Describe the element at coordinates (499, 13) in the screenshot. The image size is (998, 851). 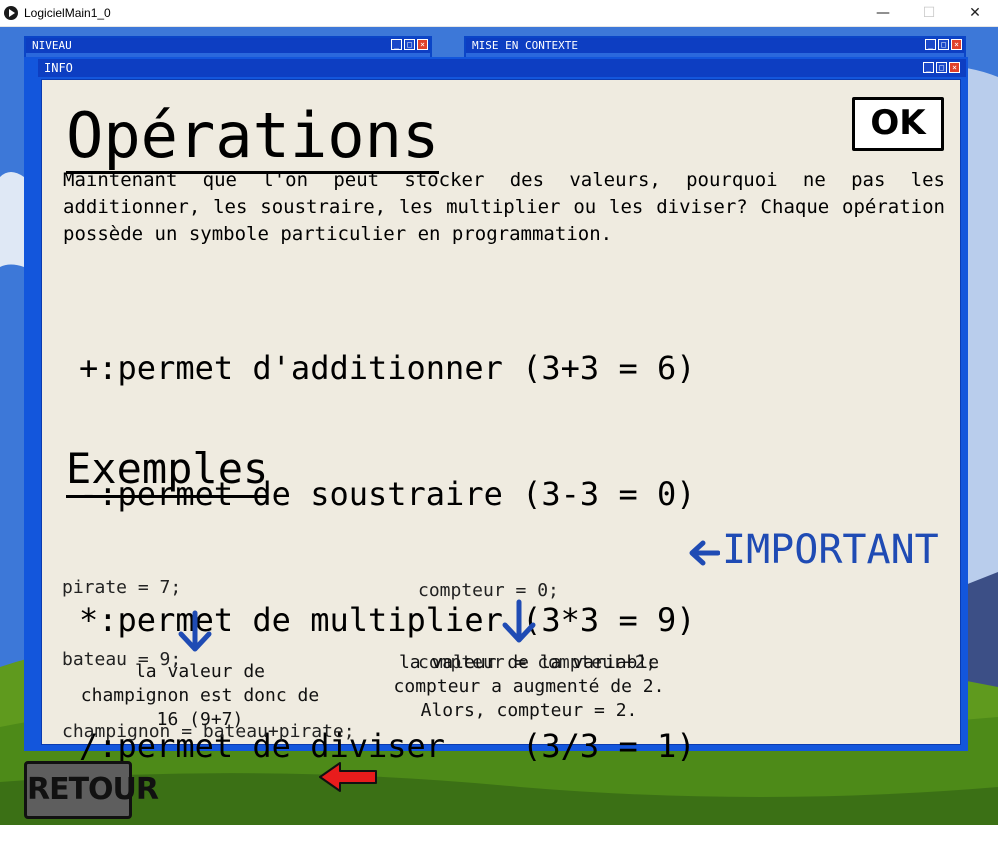
I see `app-titlebar: LogicielMain1_0 — ☐ ✕` at that location.